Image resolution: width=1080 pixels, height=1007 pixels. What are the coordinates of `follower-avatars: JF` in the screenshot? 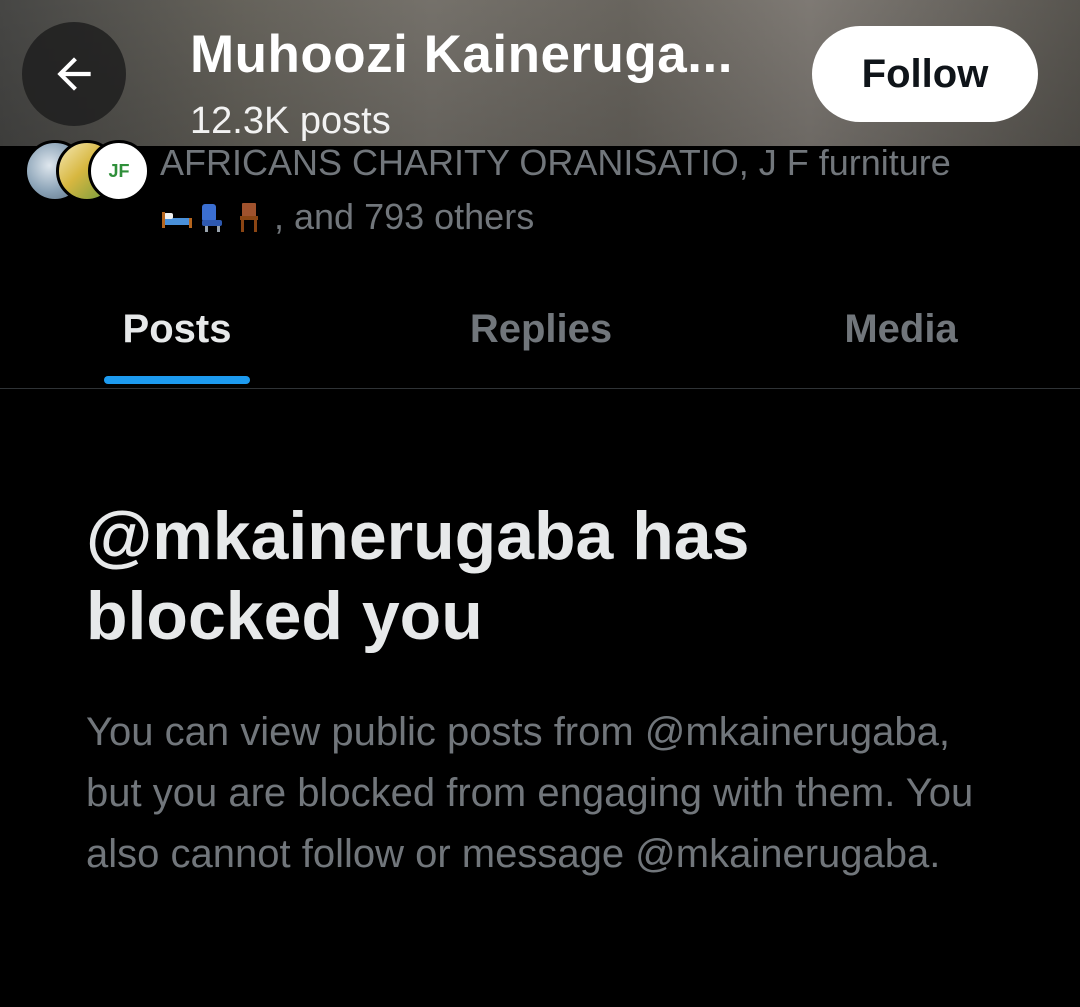 It's located at (87, 171).